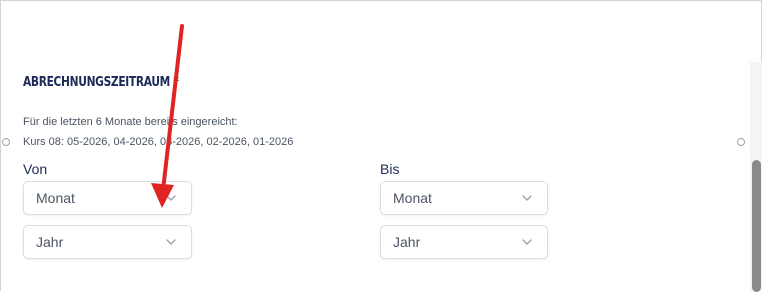 Image resolution: width=762 pixels, height=292 pixels. Describe the element at coordinates (55, 198) in the screenshot. I see `from-month-value: Monat` at that location.